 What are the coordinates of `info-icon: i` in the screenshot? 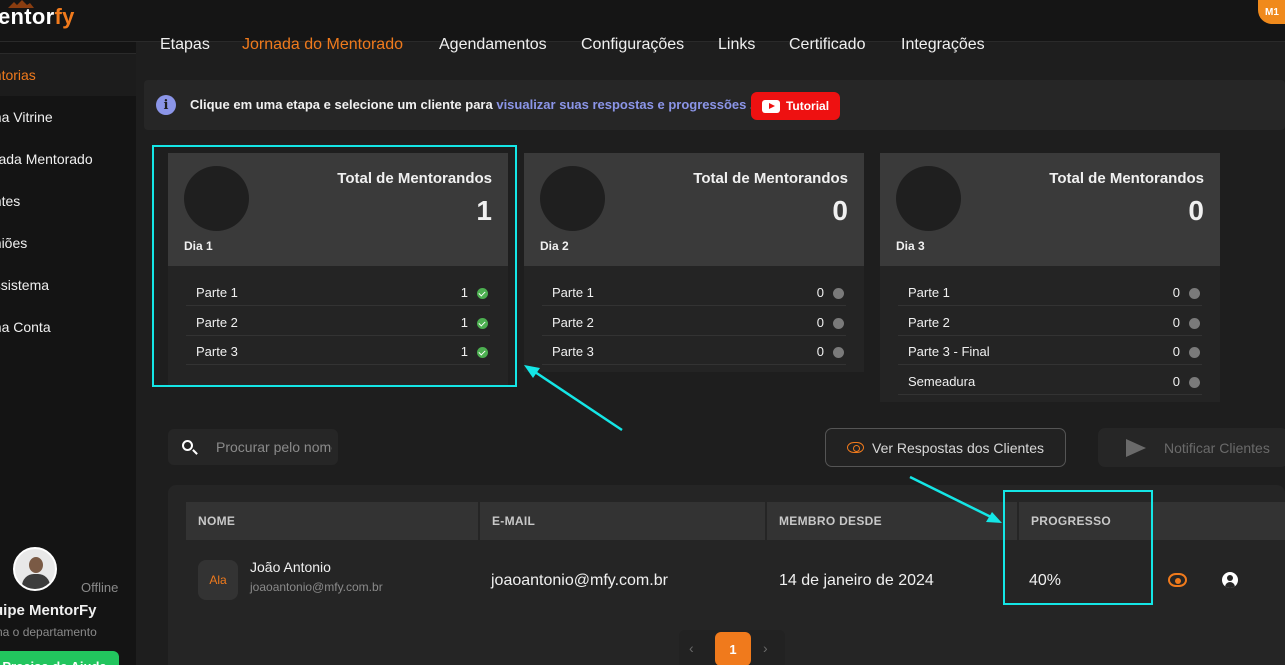 It's located at (166, 105).